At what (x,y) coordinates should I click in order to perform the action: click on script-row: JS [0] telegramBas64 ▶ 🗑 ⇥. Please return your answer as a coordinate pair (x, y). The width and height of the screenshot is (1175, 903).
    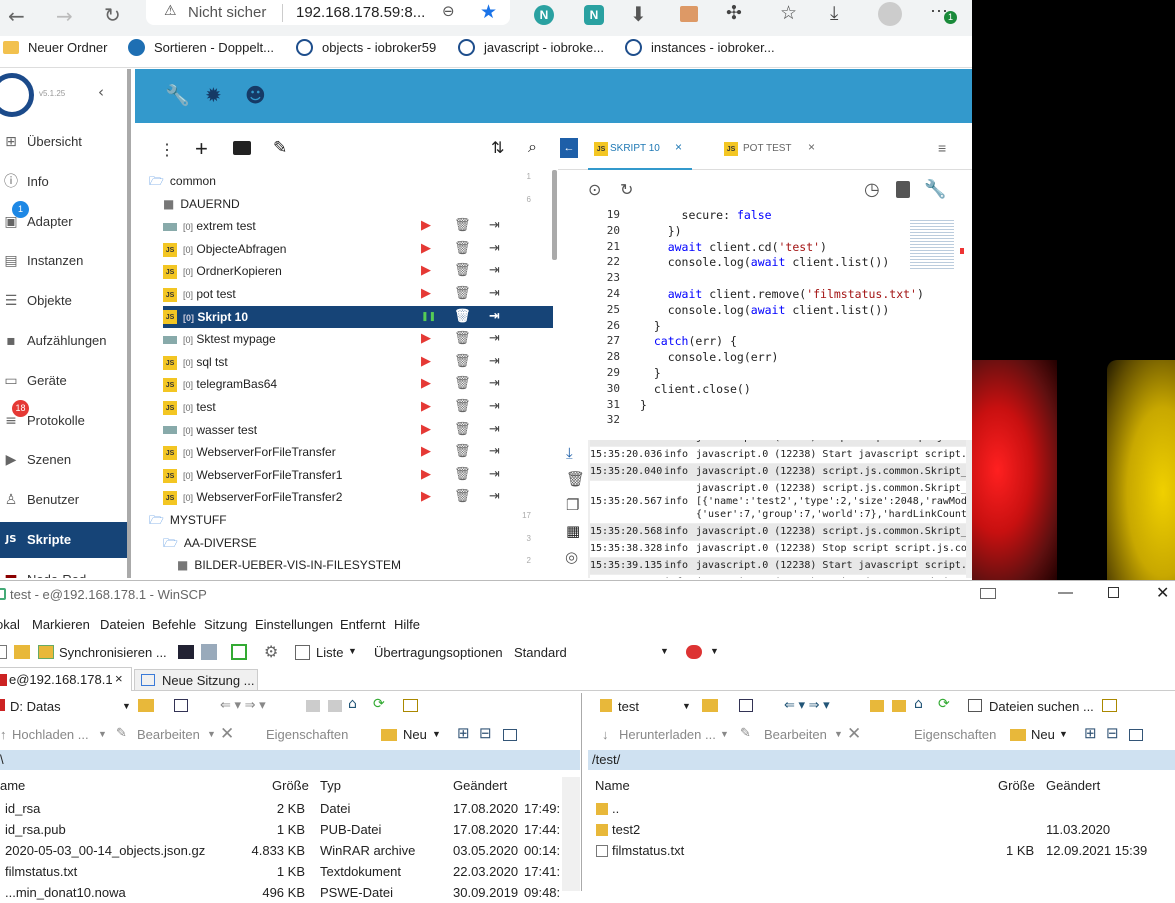
    Looking at the image, I should click on (358, 384).